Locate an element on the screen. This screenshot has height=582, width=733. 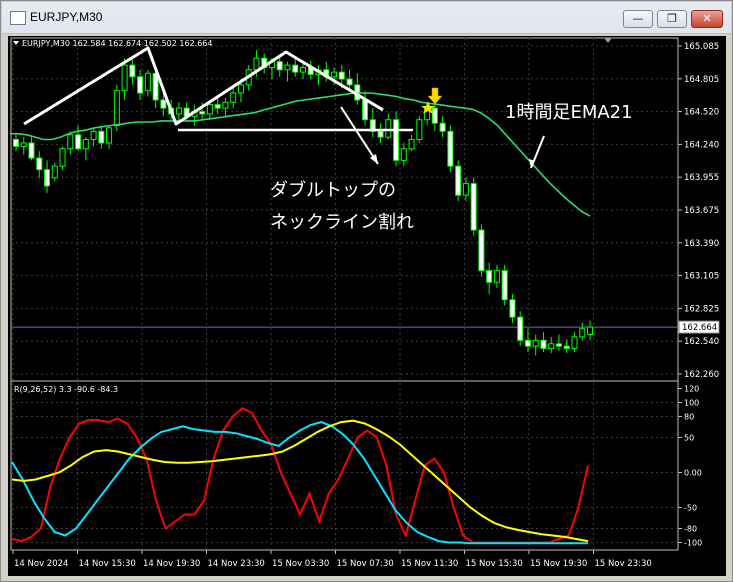
price-tick-label: 162.540 is located at coordinates (701, 342).